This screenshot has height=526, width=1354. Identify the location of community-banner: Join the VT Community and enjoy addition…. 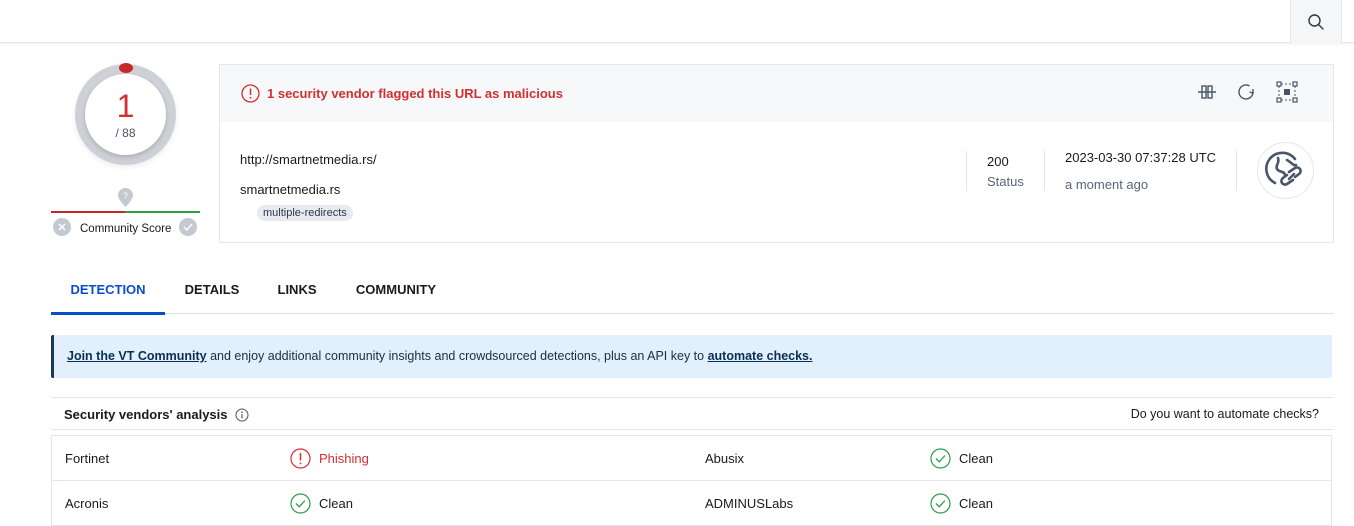
(691, 356).